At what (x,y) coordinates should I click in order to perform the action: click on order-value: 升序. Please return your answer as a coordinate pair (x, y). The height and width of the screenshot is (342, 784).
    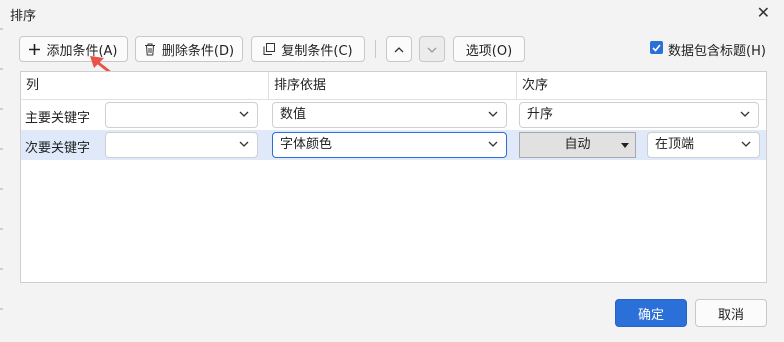
    Looking at the image, I should click on (540, 114).